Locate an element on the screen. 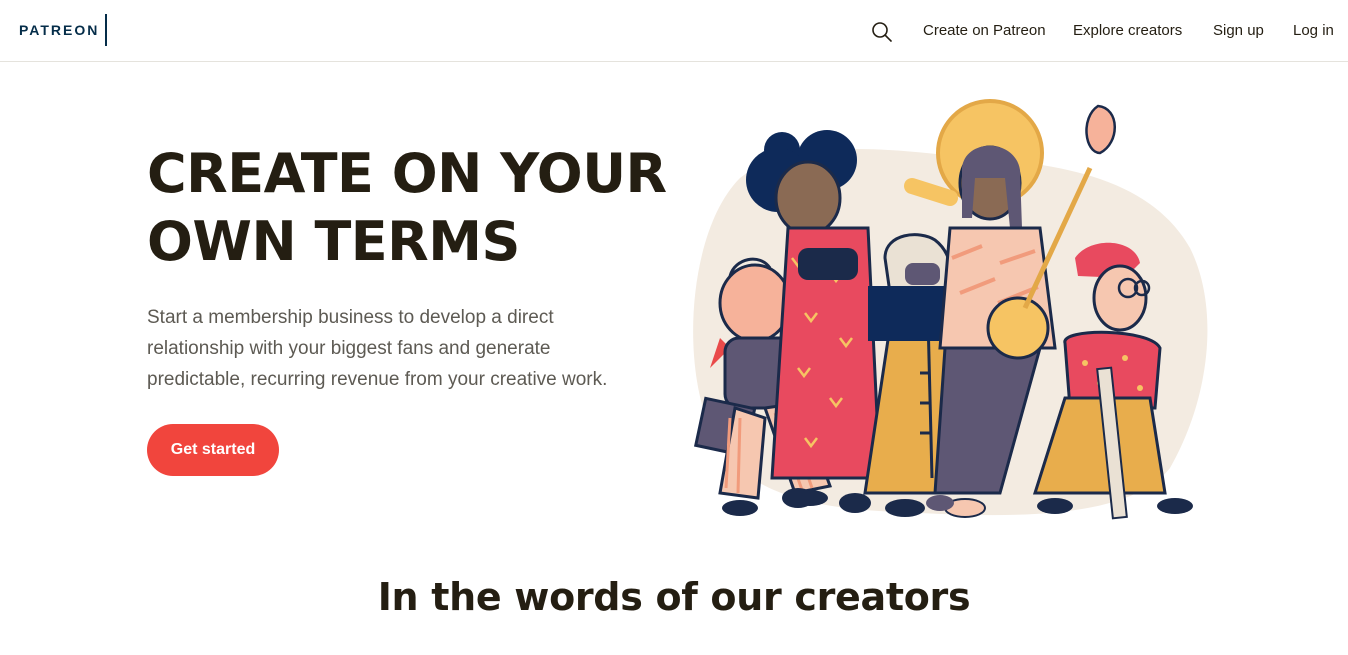 The image size is (1348, 655). nav-sign-up: Sign up is located at coordinates (1238, 30).